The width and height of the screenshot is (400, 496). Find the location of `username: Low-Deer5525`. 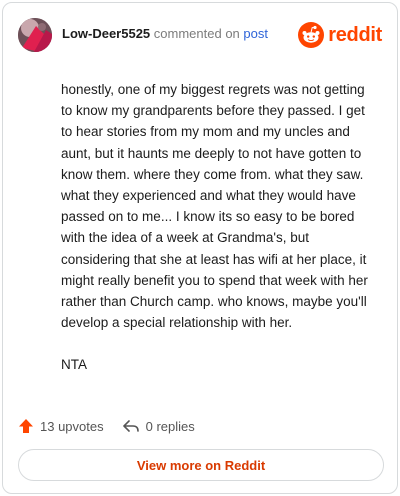

username: Low-Deer5525 is located at coordinates (106, 33).